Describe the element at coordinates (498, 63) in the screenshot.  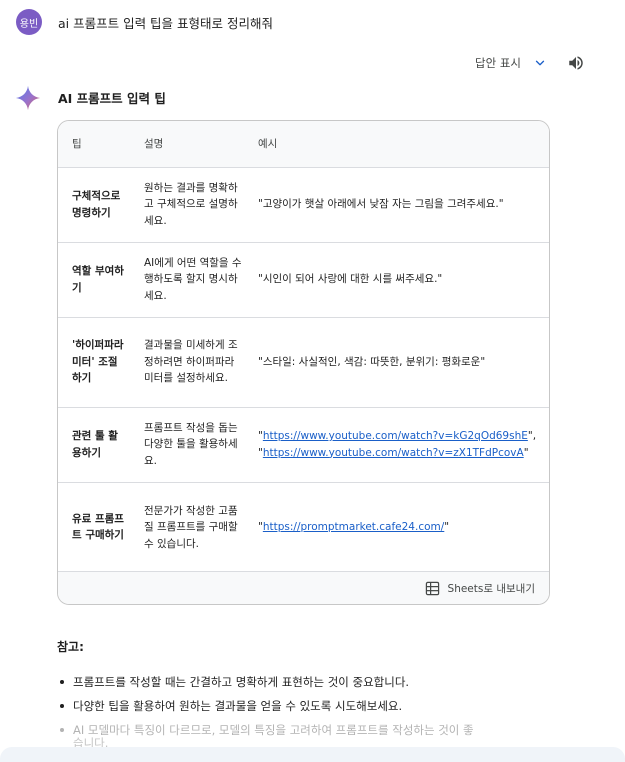
I see `show-drafts-label: 답안 표시` at that location.